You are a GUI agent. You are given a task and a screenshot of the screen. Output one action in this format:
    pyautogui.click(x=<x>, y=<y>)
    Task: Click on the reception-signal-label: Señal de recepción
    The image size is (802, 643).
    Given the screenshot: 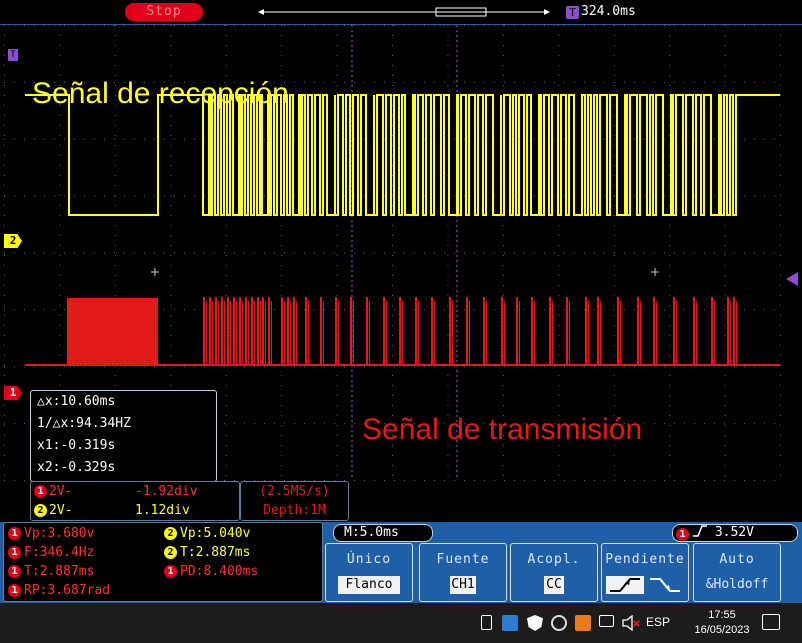 What is the action you would take?
    pyautogui.click(x=160, y=93)
    